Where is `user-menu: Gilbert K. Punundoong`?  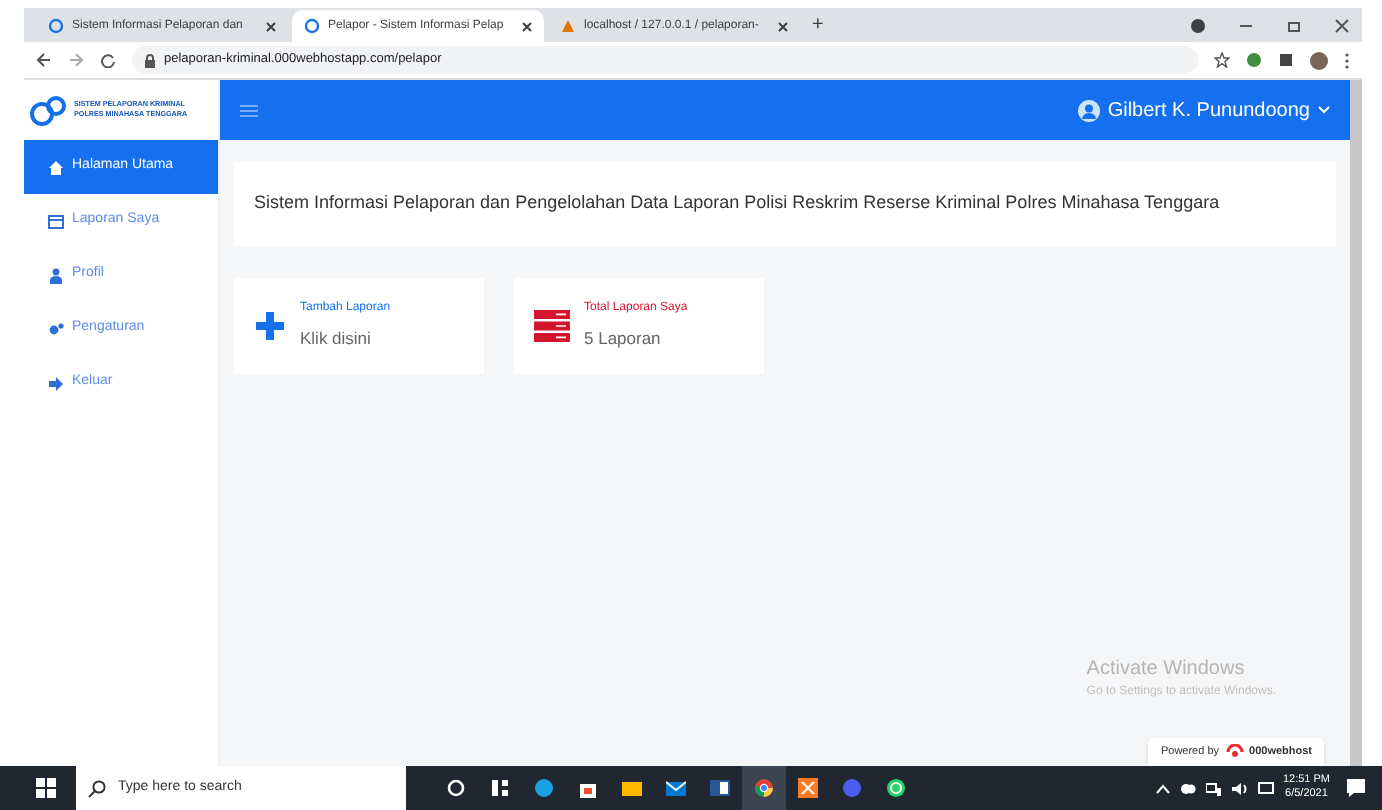
user-menu: Gilbert K. Punundoong is located at coordinates (1203, 110).